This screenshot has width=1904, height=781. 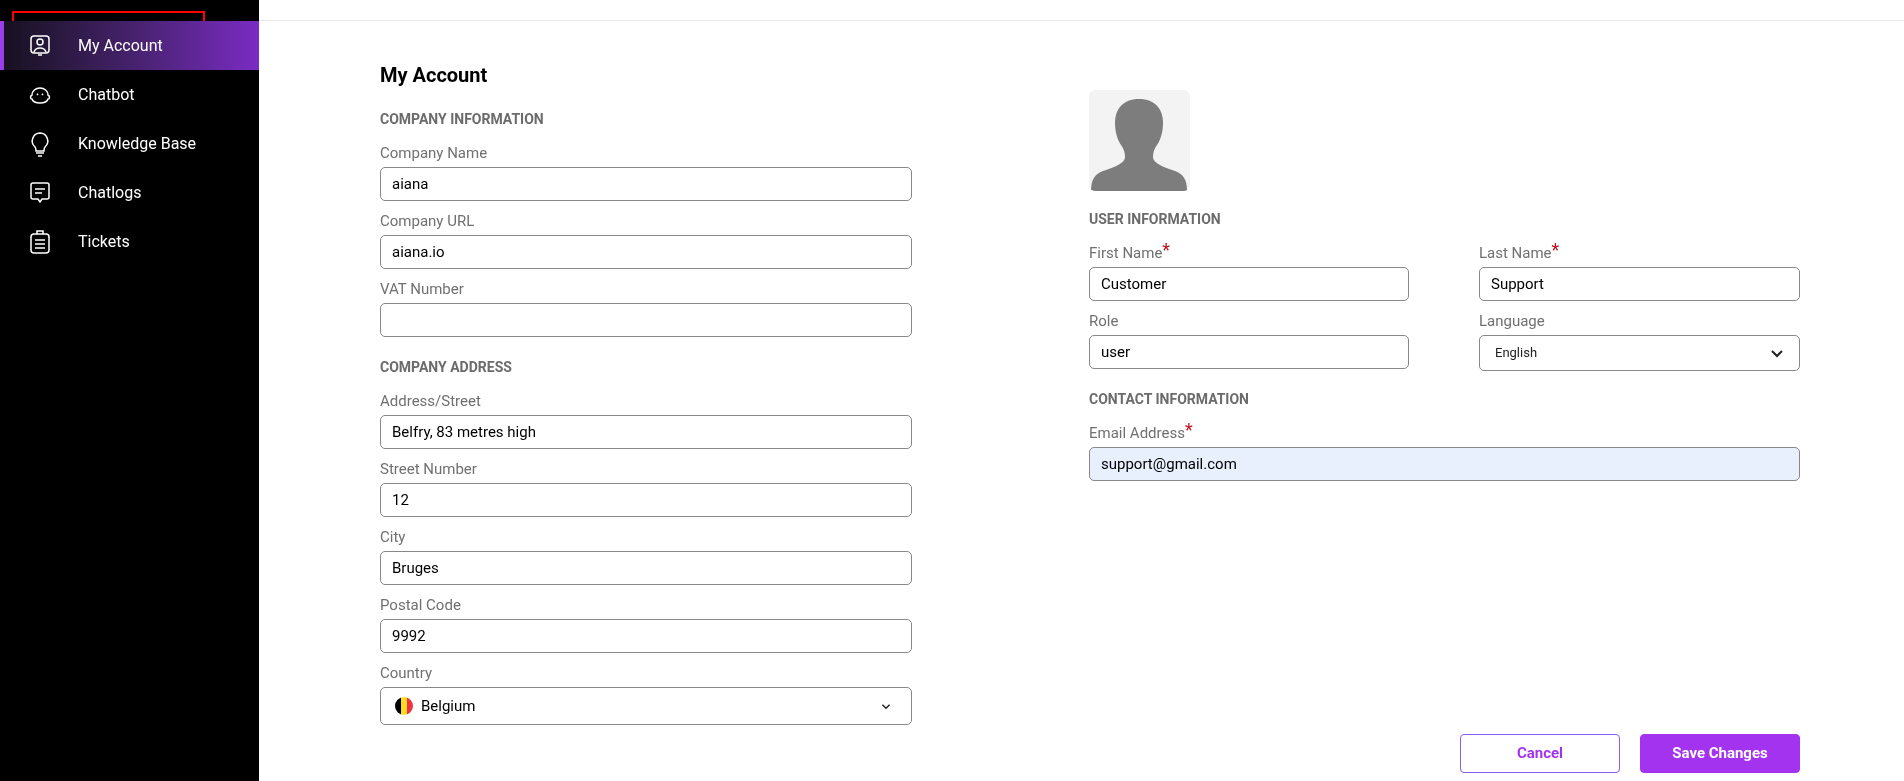 I want to click on bot-icon, so click(x=40, y=94).